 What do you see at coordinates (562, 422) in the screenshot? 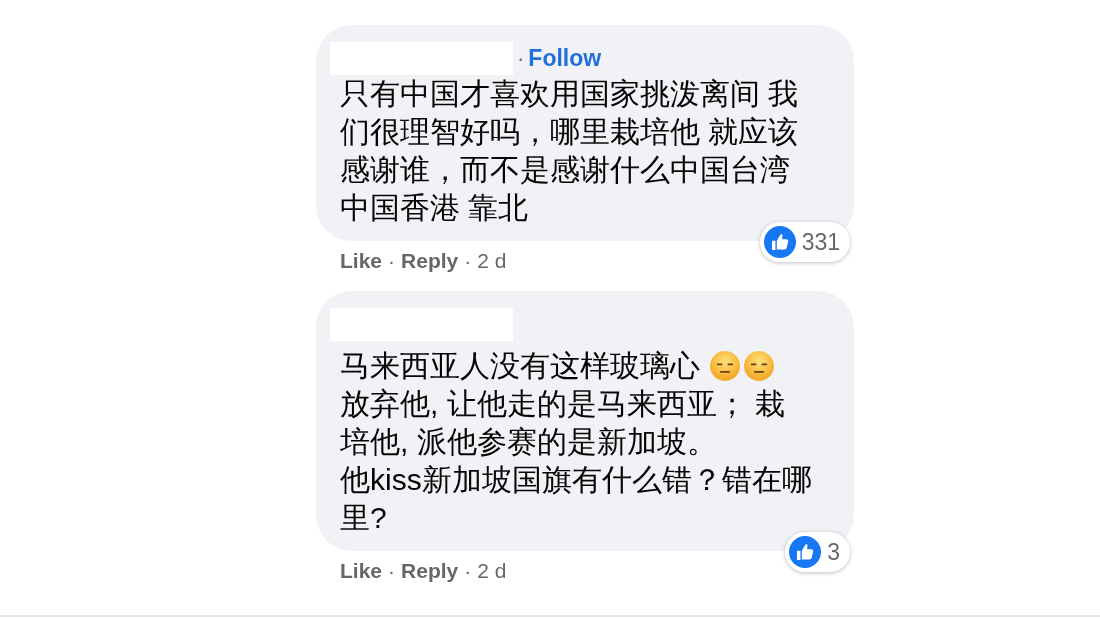
I see `comment-text: 放弃他, 让他走的是马来西亚； 栽培他, 派他参赛的是新加坡。` at bounding box center [562, 422].